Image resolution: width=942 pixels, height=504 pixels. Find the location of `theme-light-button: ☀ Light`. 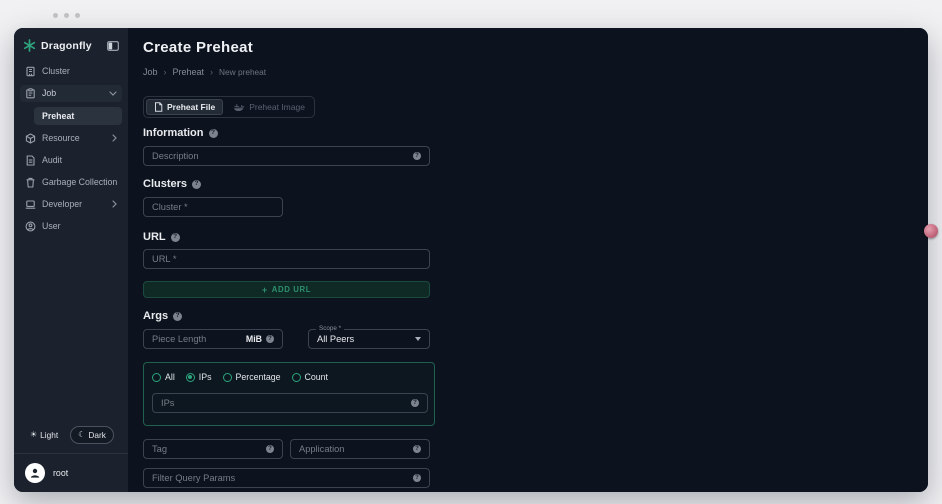

theme-light-button: ☀ Light is located at coordinates (44, 435).